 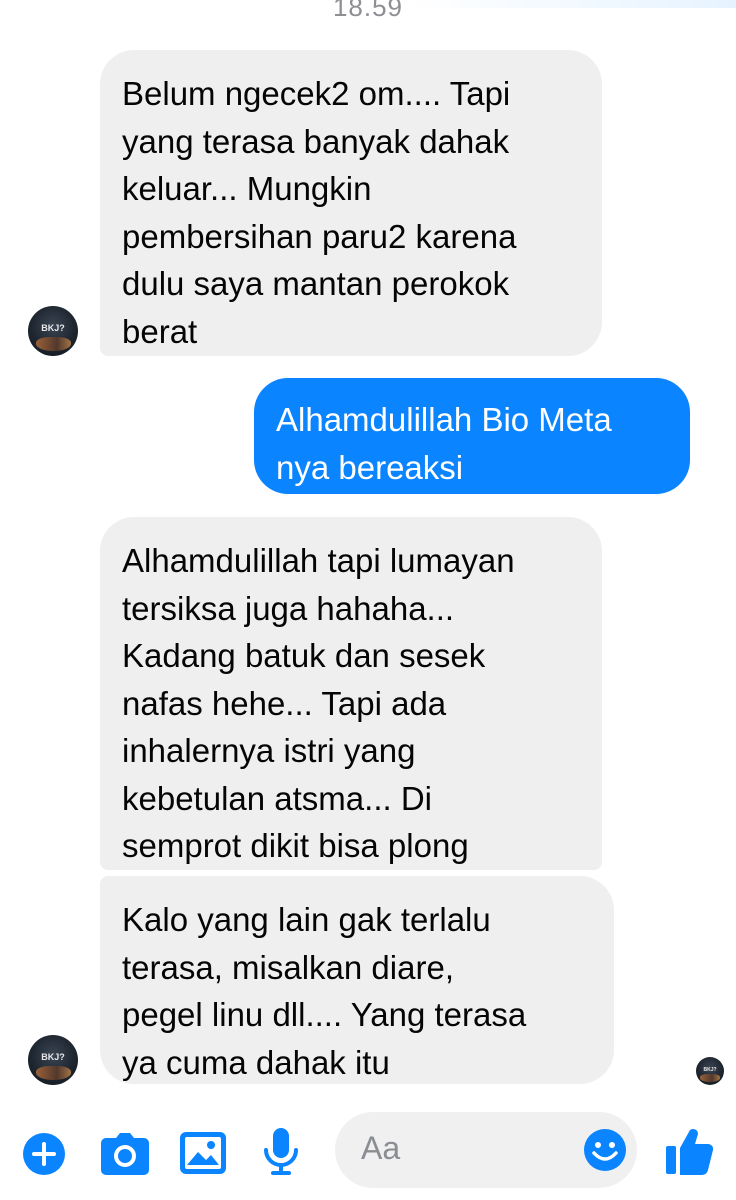 What do you see at coordinates (316, 141) in the screenshot?
I see `message-line: yang terasa banyak dahak` at bounding box center [316, 141].